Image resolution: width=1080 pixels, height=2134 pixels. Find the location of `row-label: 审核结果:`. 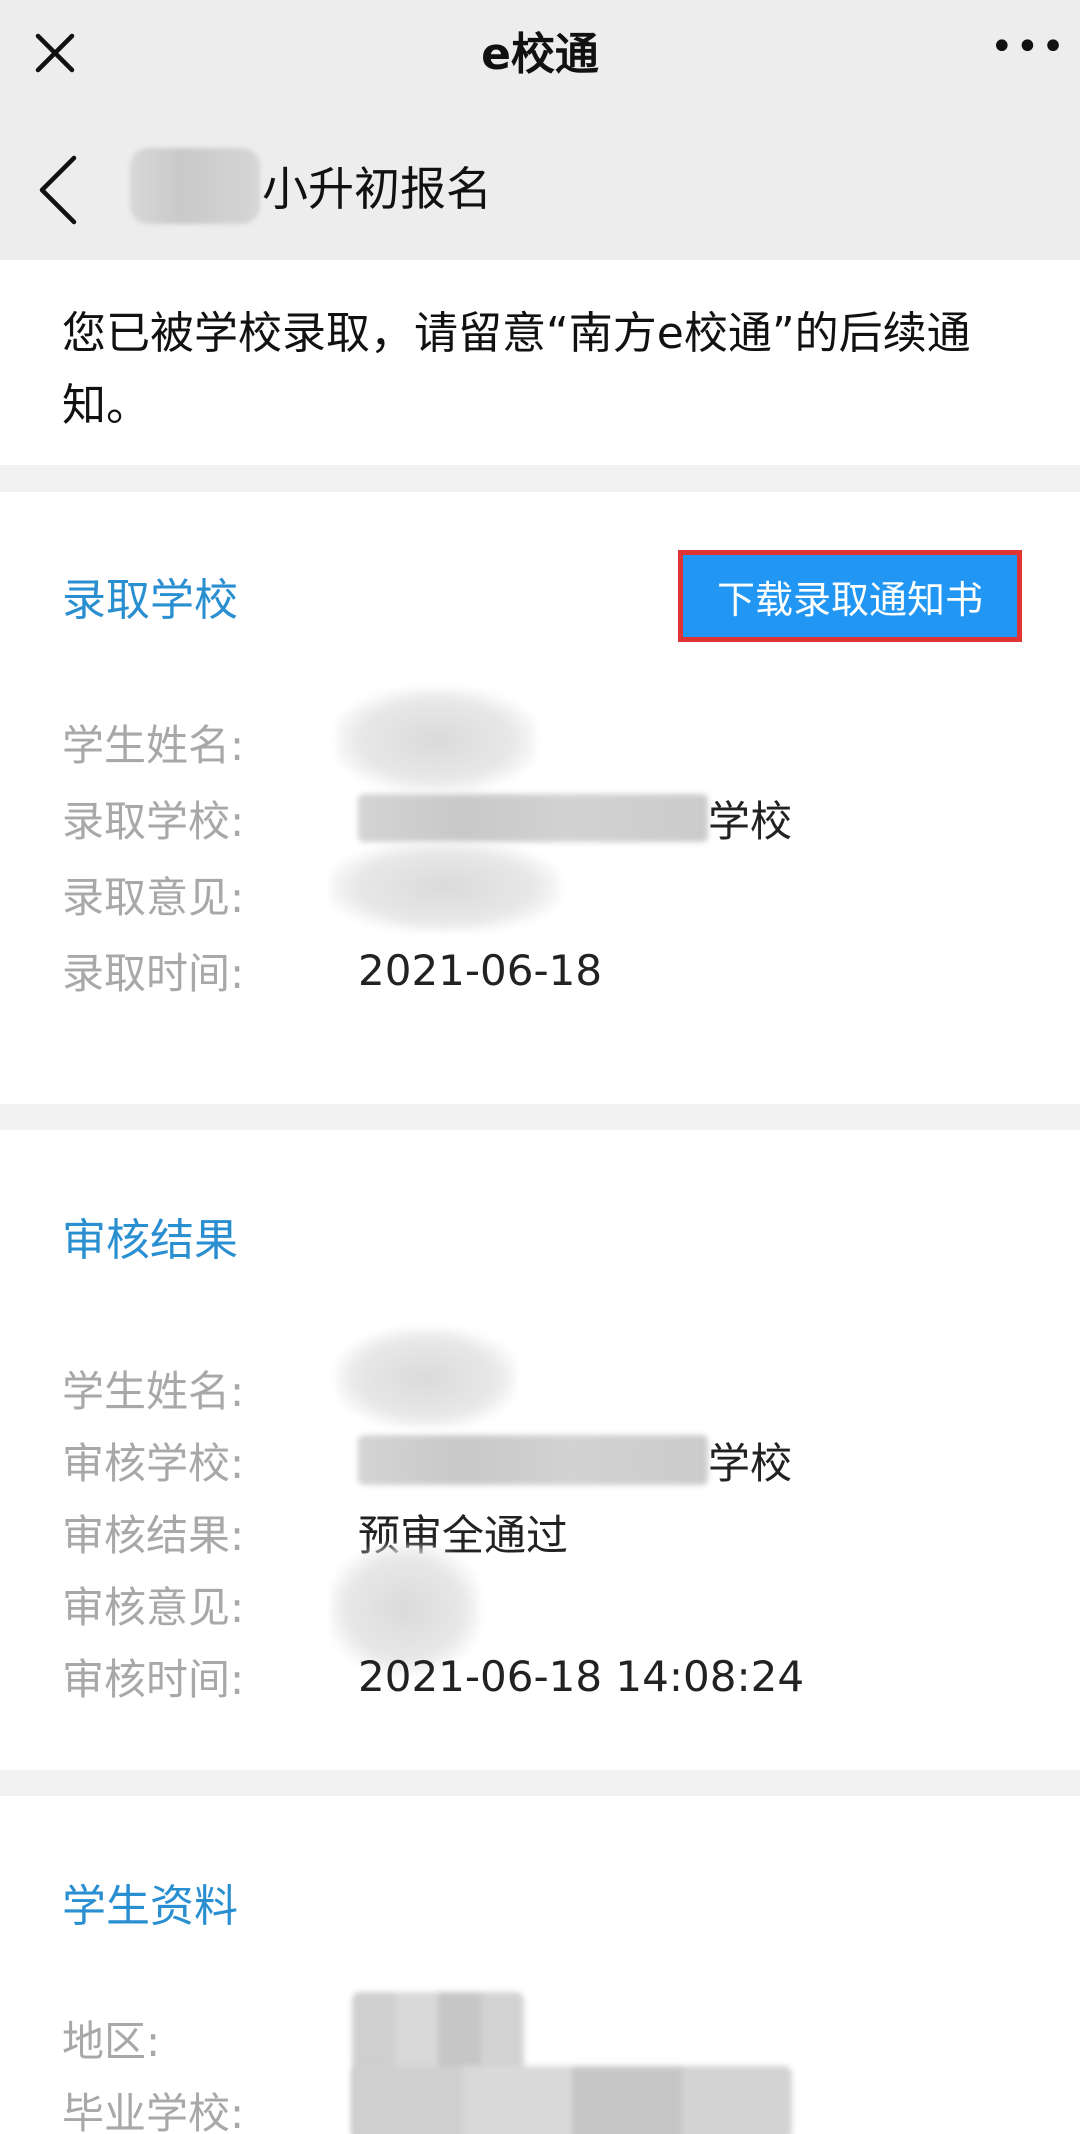

row-label: 审核结果: is located at coordinates (153, 1535).